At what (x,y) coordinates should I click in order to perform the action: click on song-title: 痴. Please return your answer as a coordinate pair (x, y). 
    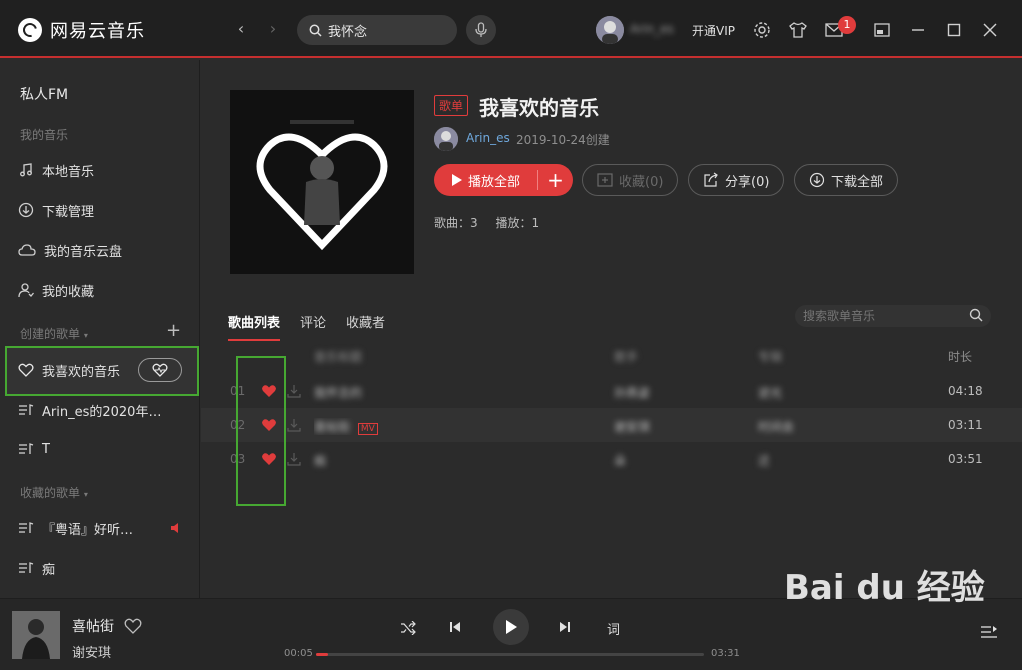
    Looking at the image, I should click on (320, 461).